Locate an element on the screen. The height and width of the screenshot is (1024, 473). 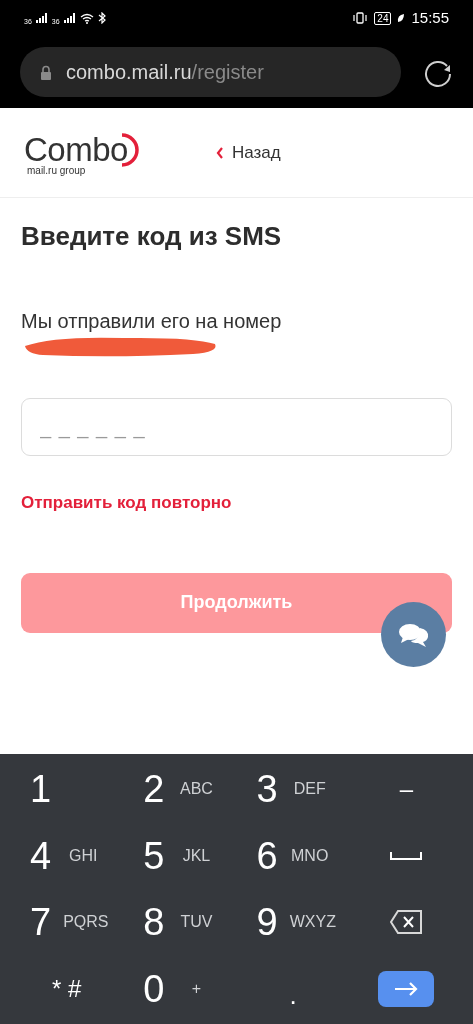
code-field: _ _ _ _ _ _ is located at coordinates (236, 427).